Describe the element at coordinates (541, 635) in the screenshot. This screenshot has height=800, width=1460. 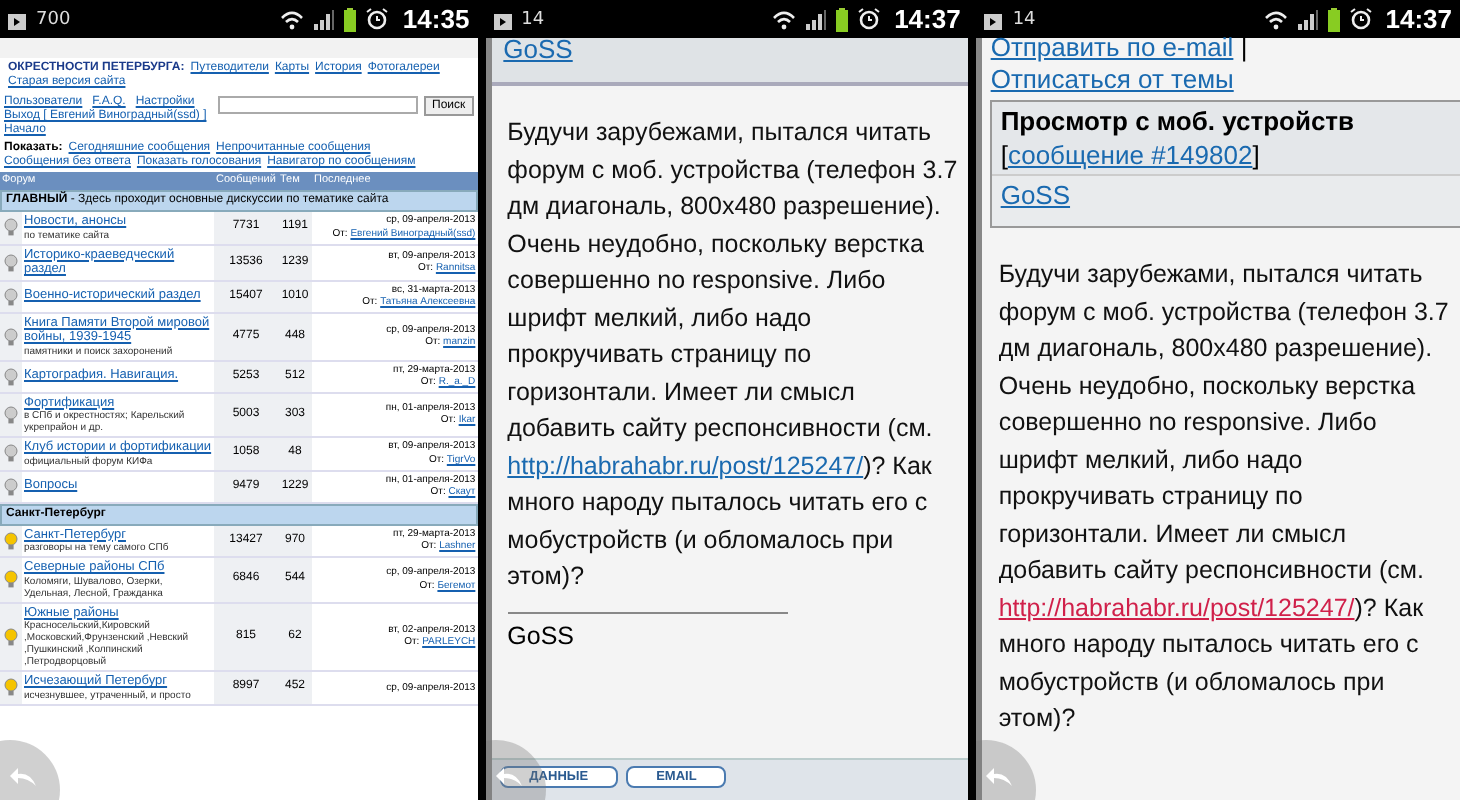
I see `signature: GoSS` at that location.